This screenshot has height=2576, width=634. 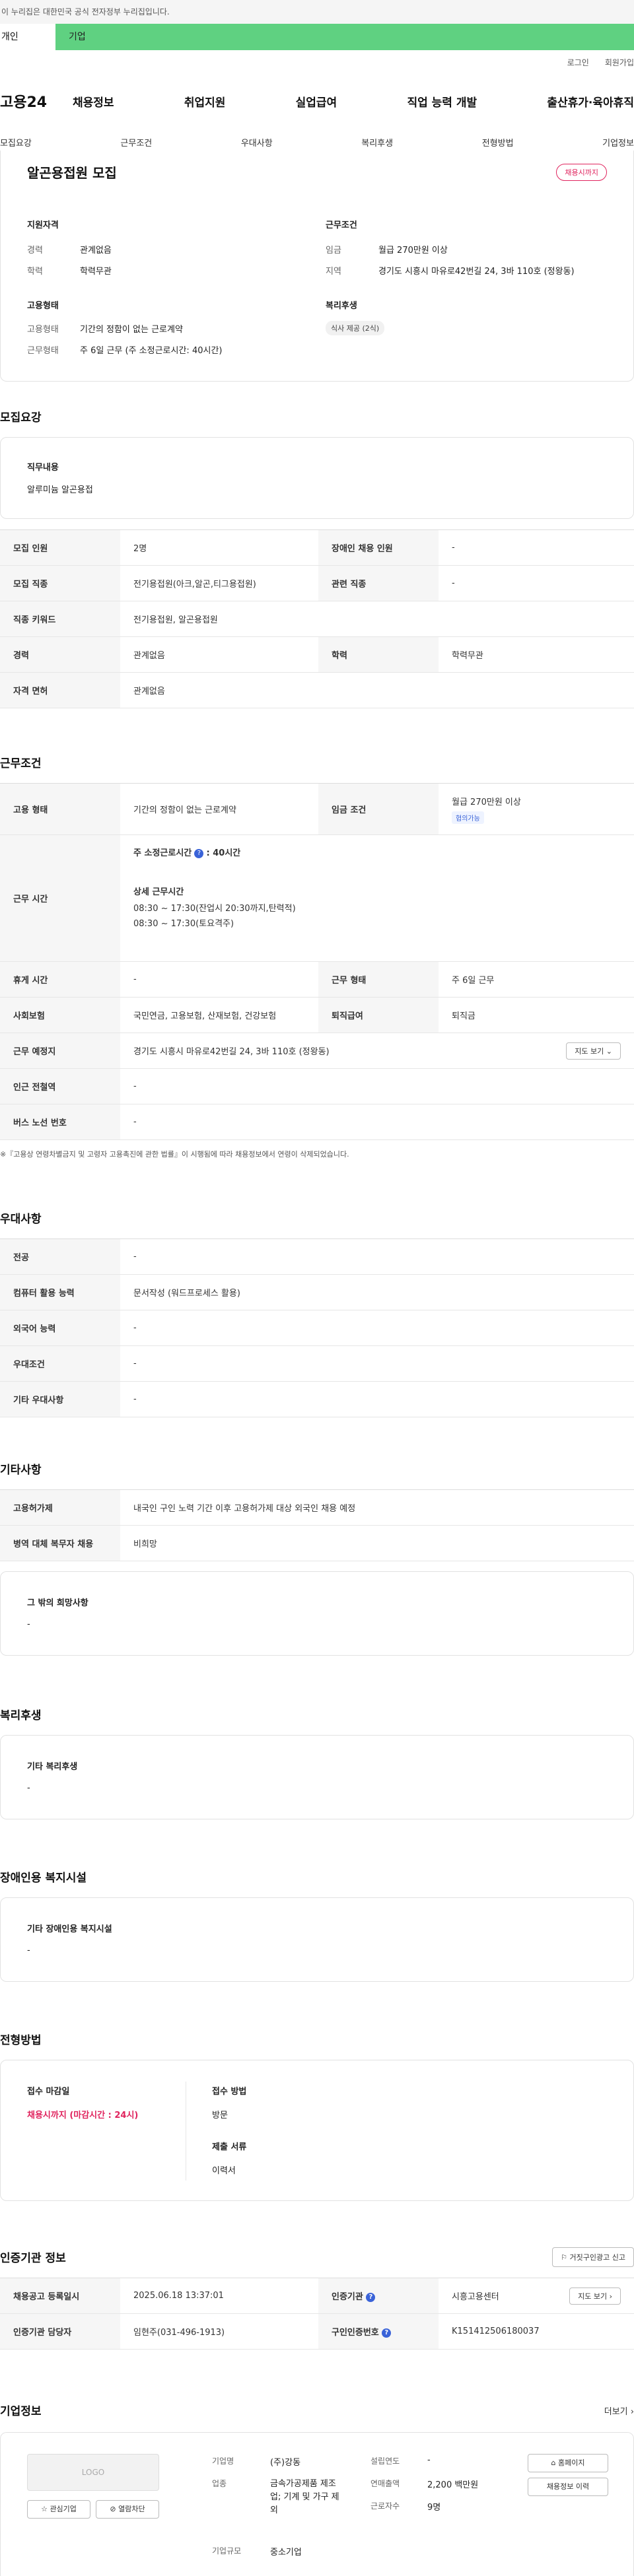 What do you see at coordinates (257, 142) in the screenshot?
I see `anchor-pref: 우대사항` at bounding box center [257, 142].